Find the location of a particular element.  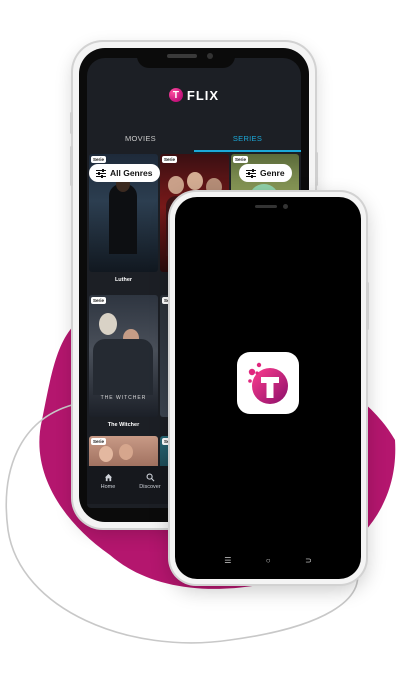

genre-filter: Genre is located at coordinates (265, 173).